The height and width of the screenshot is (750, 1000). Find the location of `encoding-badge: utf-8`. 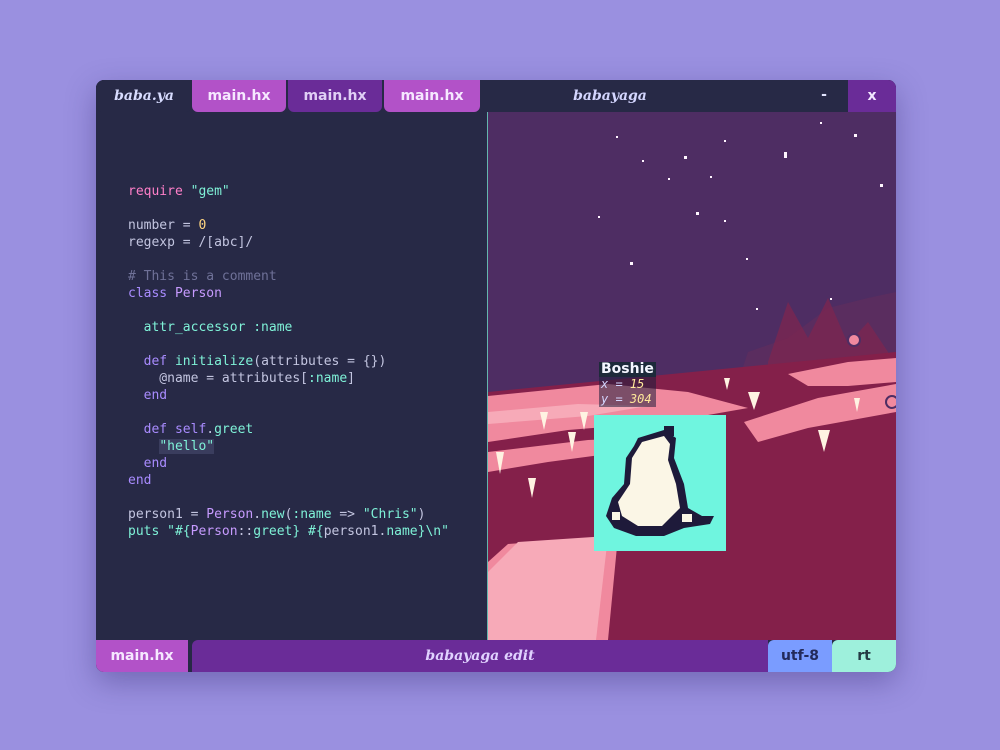

encoding-badge: utf-8 is located at coordinates (800, 656).